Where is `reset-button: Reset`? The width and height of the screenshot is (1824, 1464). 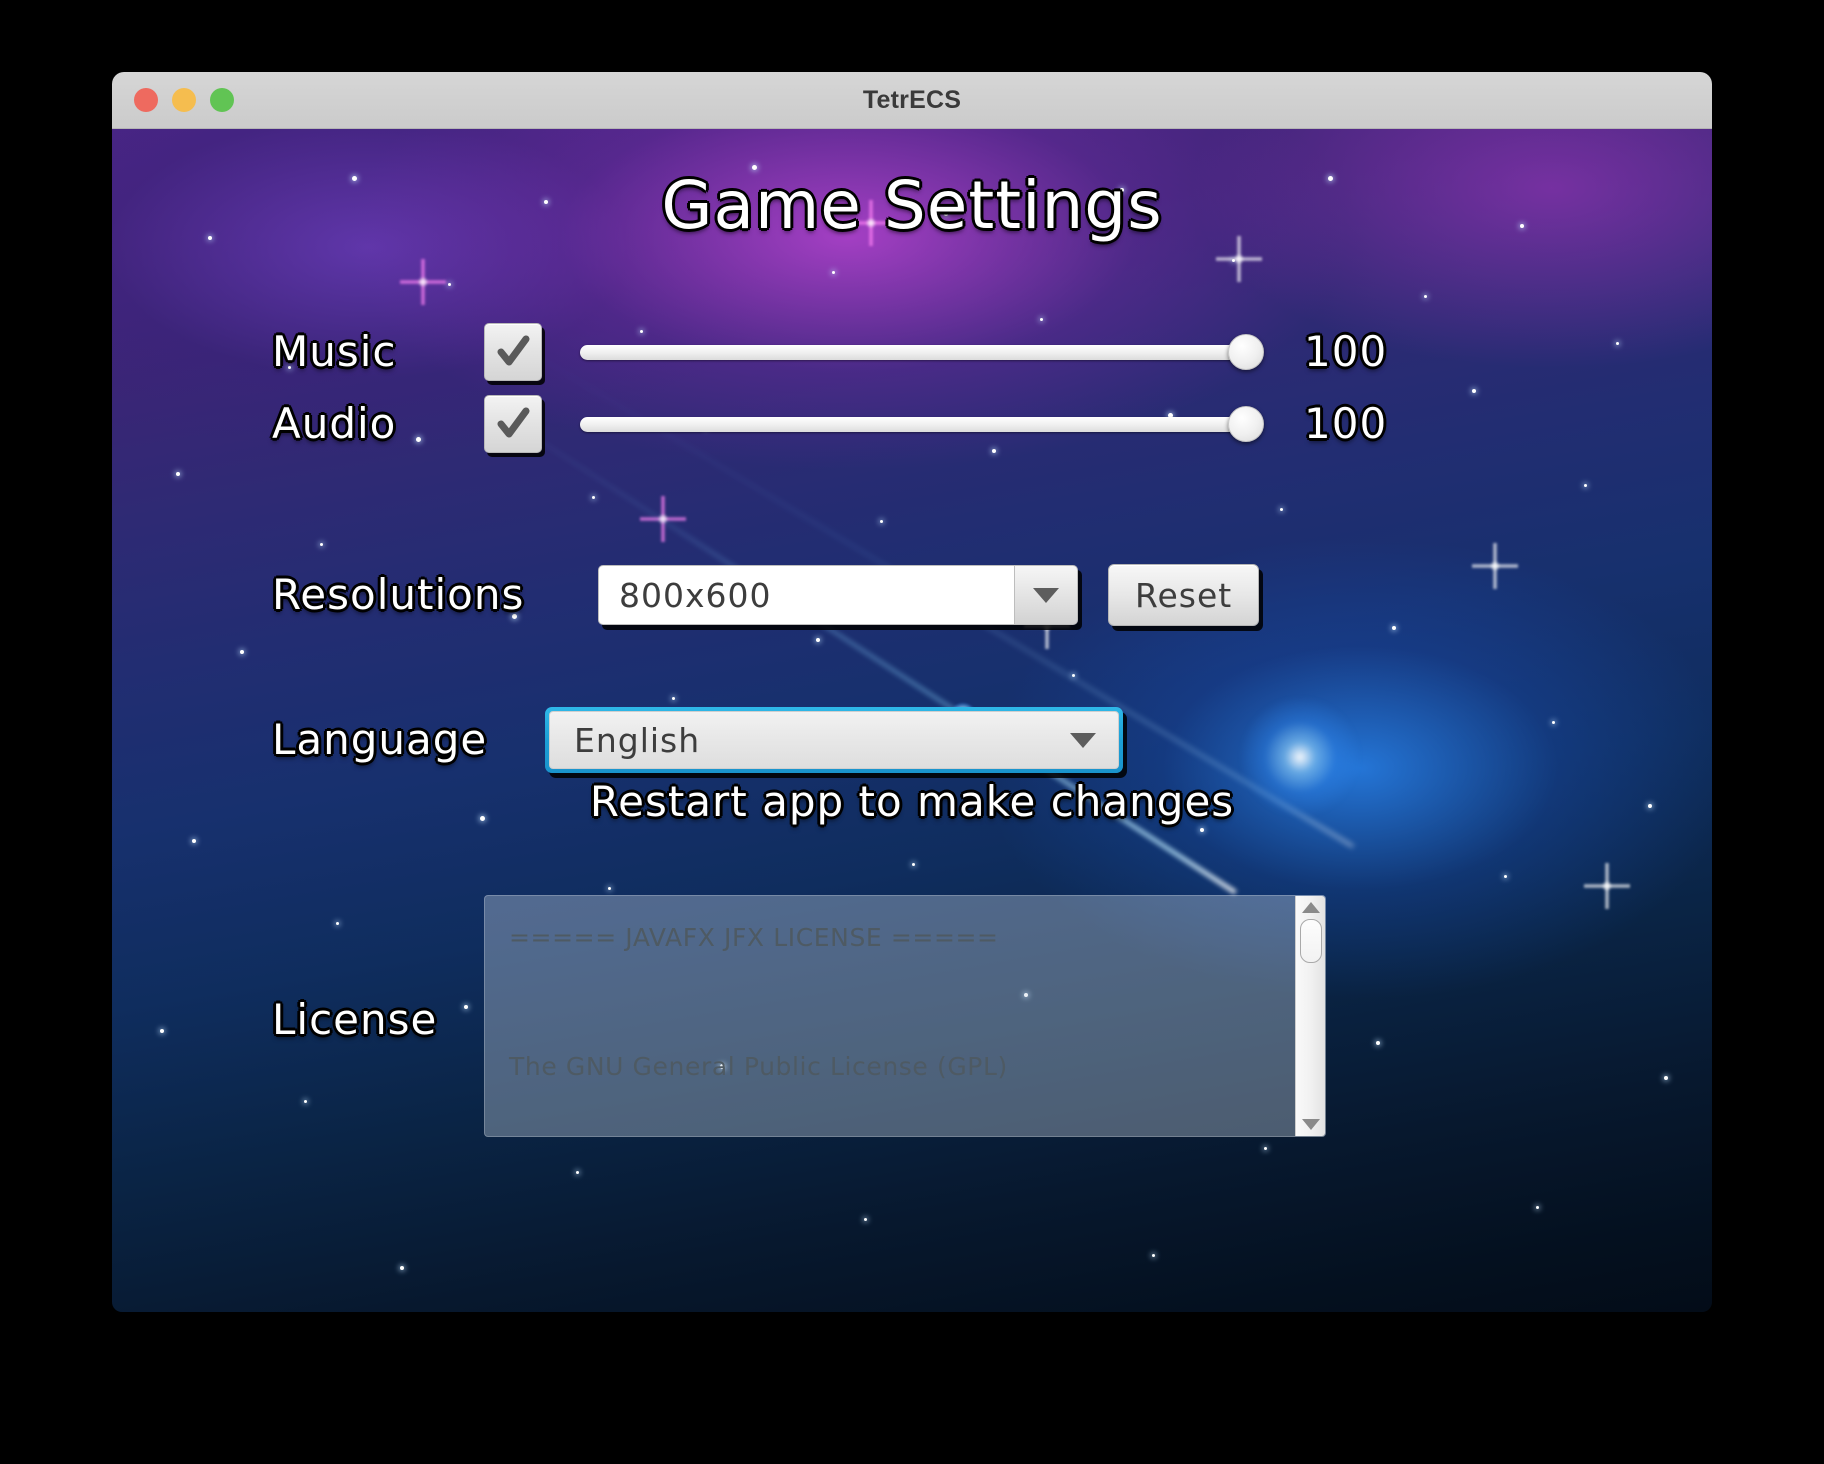
reset-button: Reset is located at coordinates (1184, 595).